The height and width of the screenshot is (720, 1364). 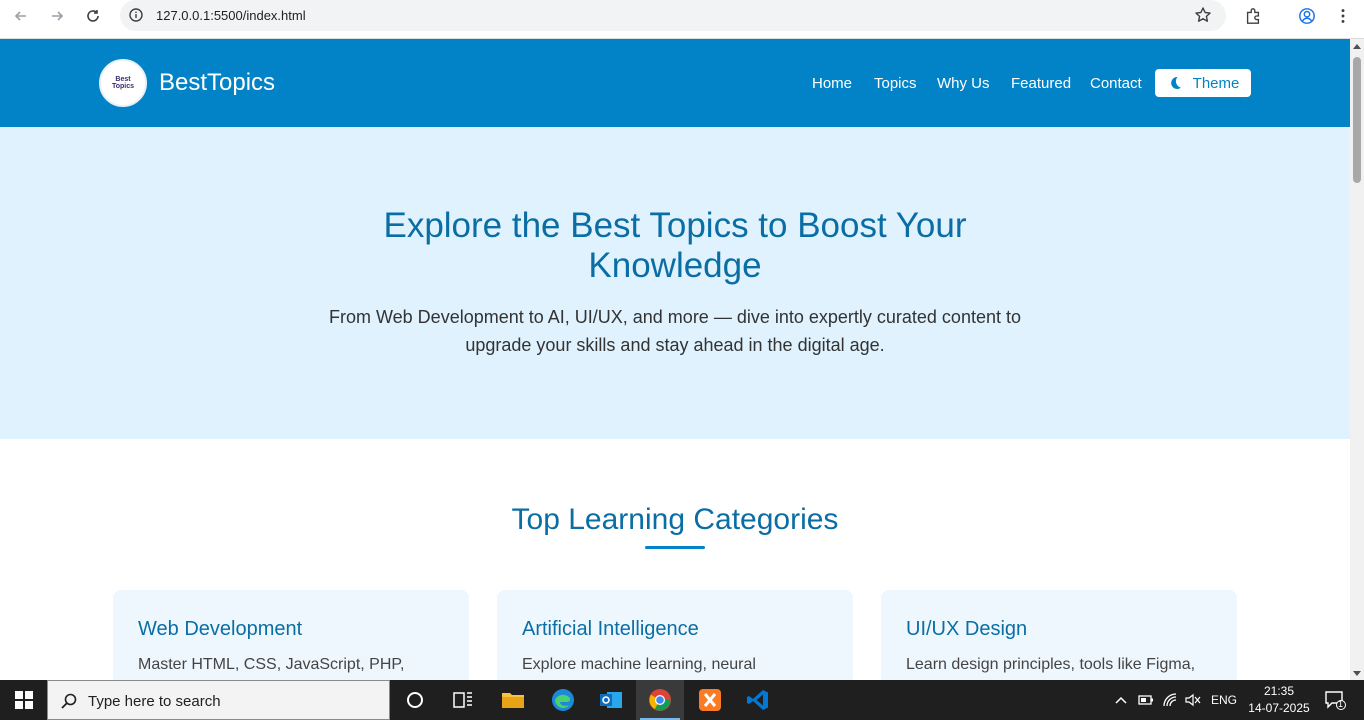 What do you see at coordinates (710, 700) in the screenshot?
I see `xampp-icon` at bounding box center [710, 700].